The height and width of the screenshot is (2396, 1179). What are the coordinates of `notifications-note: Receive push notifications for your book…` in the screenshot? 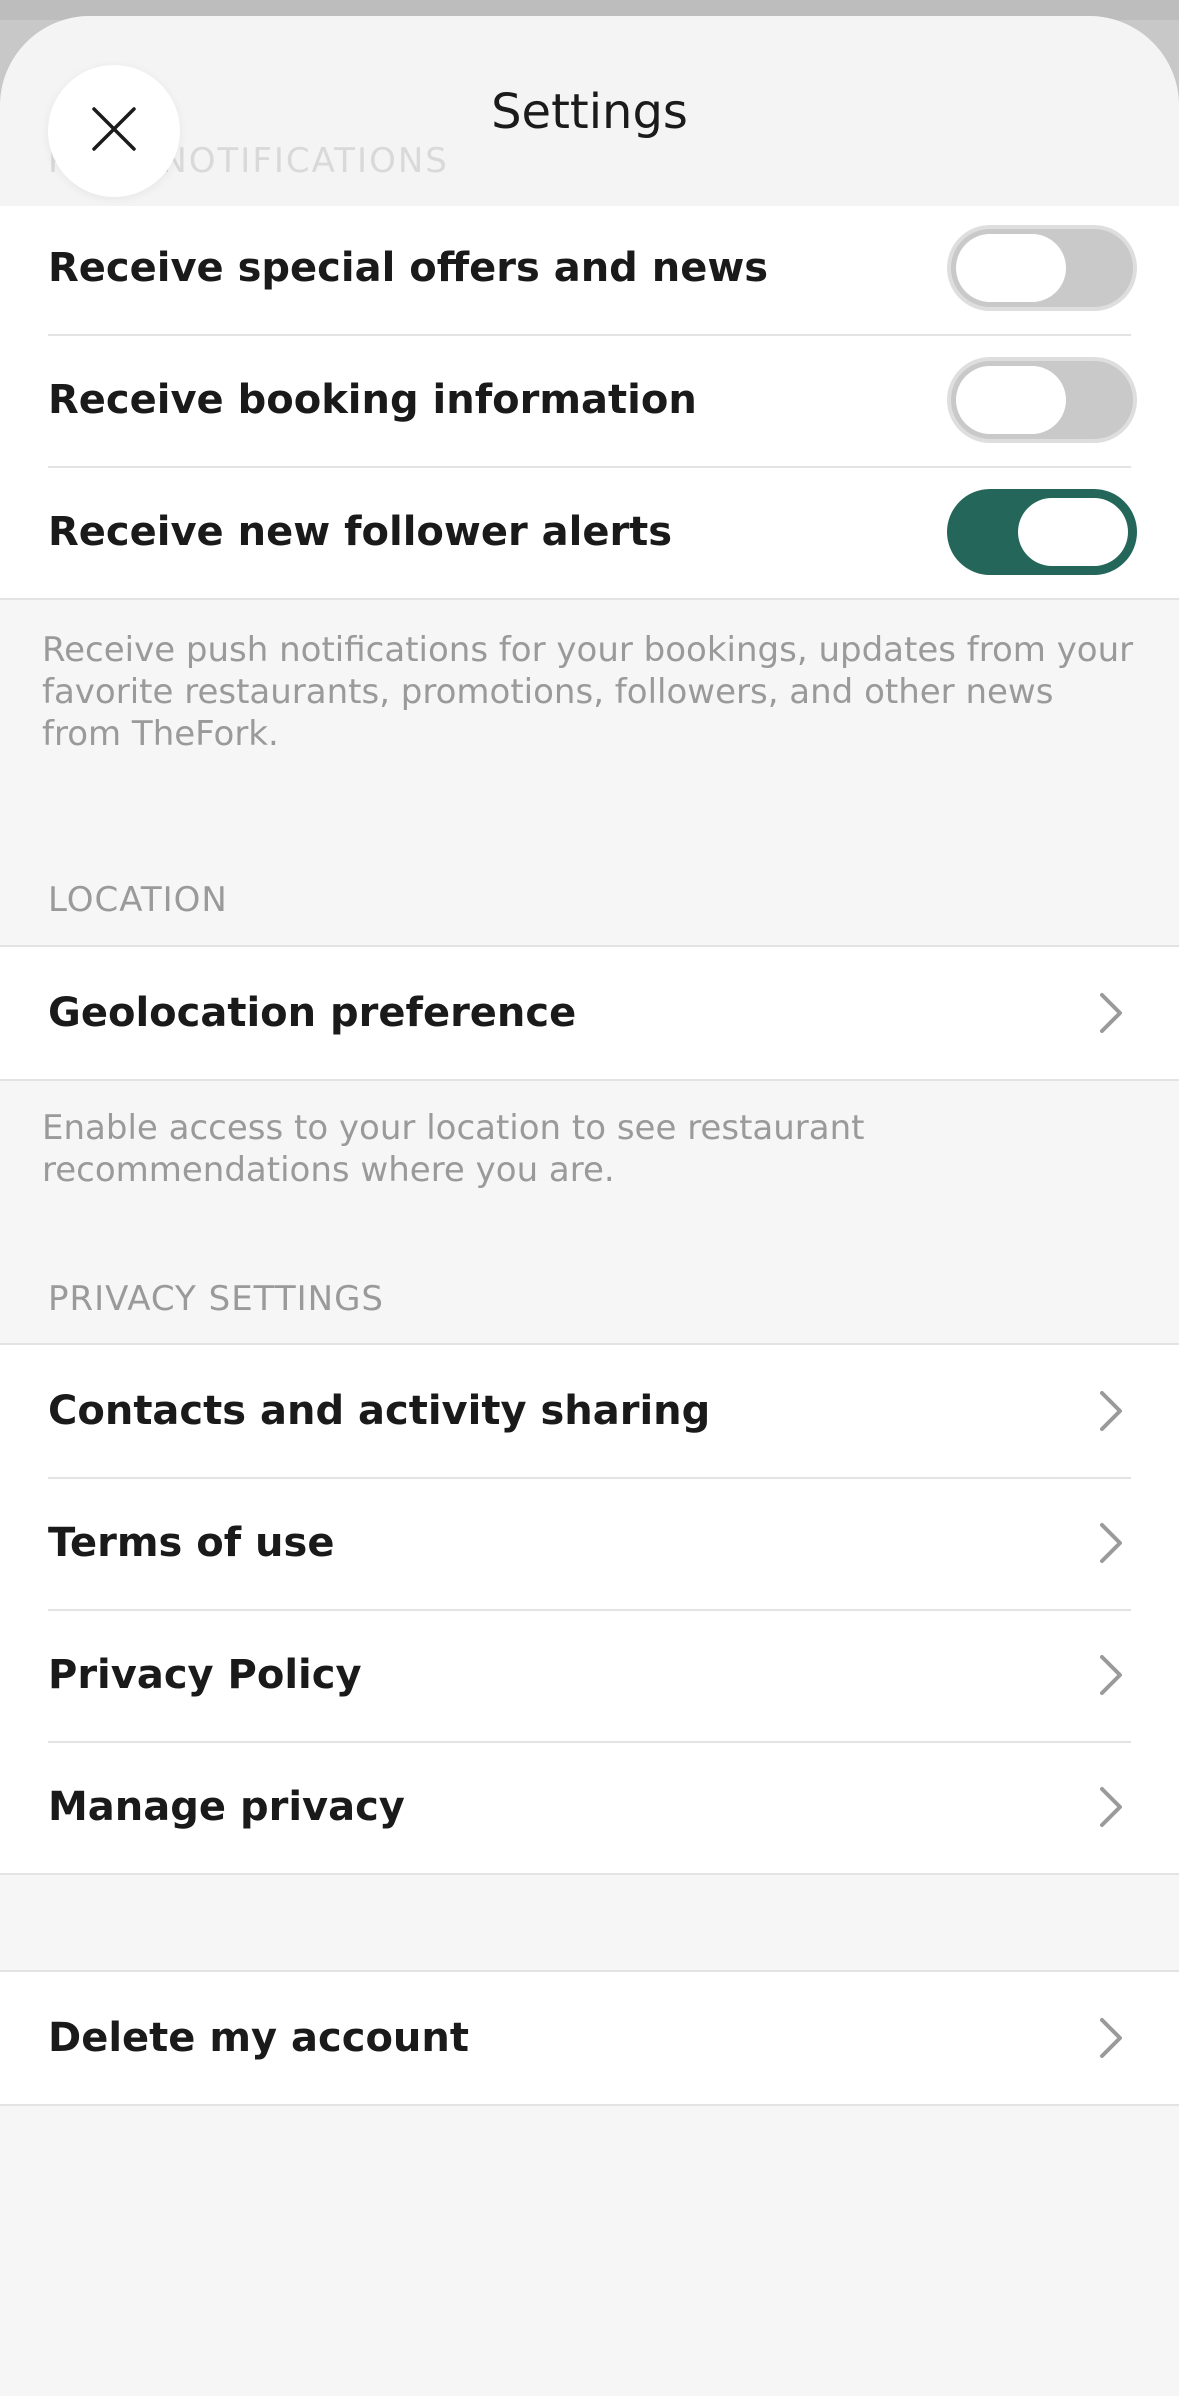 It's located at (588, 692).